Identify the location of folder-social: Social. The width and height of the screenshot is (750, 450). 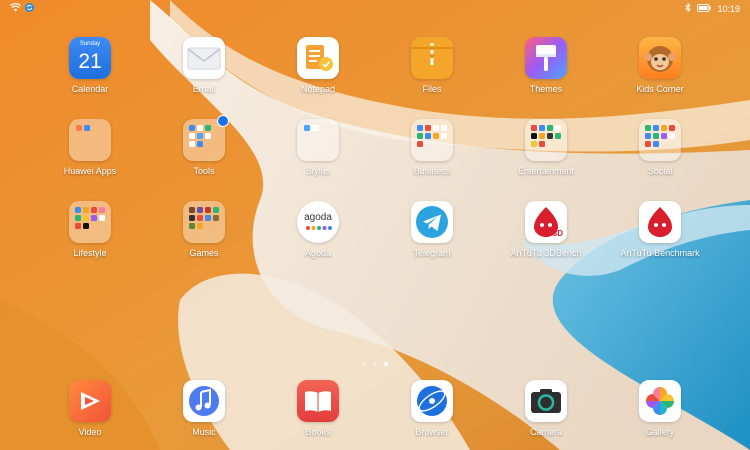
(660, 147).